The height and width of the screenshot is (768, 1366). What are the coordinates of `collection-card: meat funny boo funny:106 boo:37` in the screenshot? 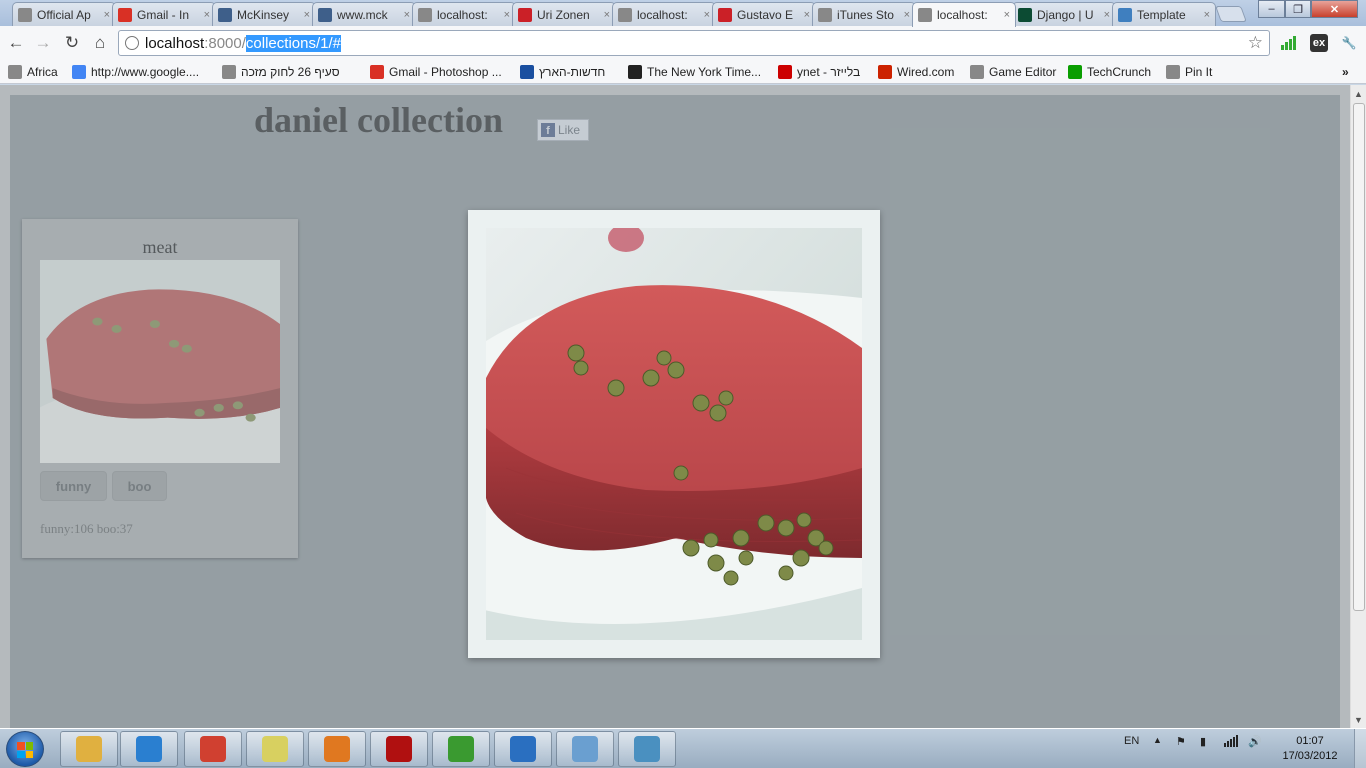 It's located at (160, 388).